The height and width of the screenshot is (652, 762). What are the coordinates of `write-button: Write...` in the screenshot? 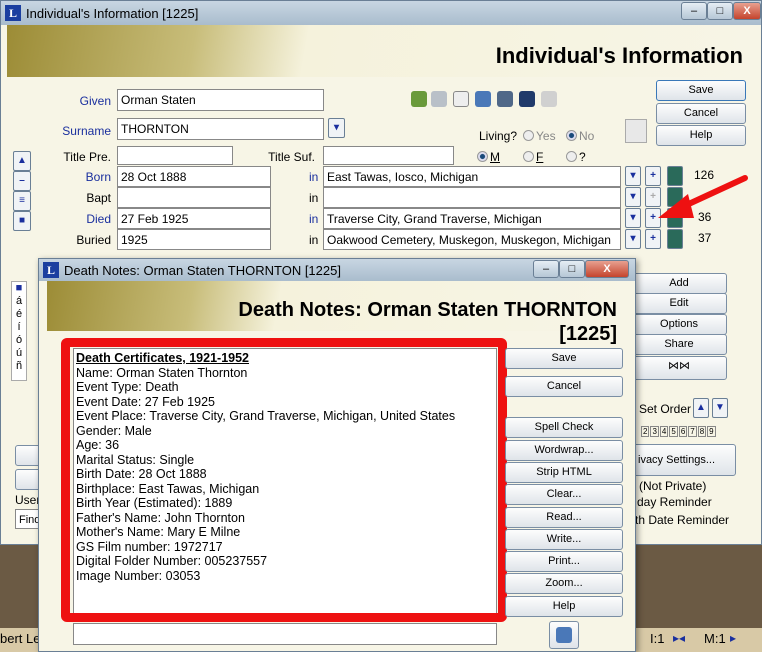 It's located at (564, 539).